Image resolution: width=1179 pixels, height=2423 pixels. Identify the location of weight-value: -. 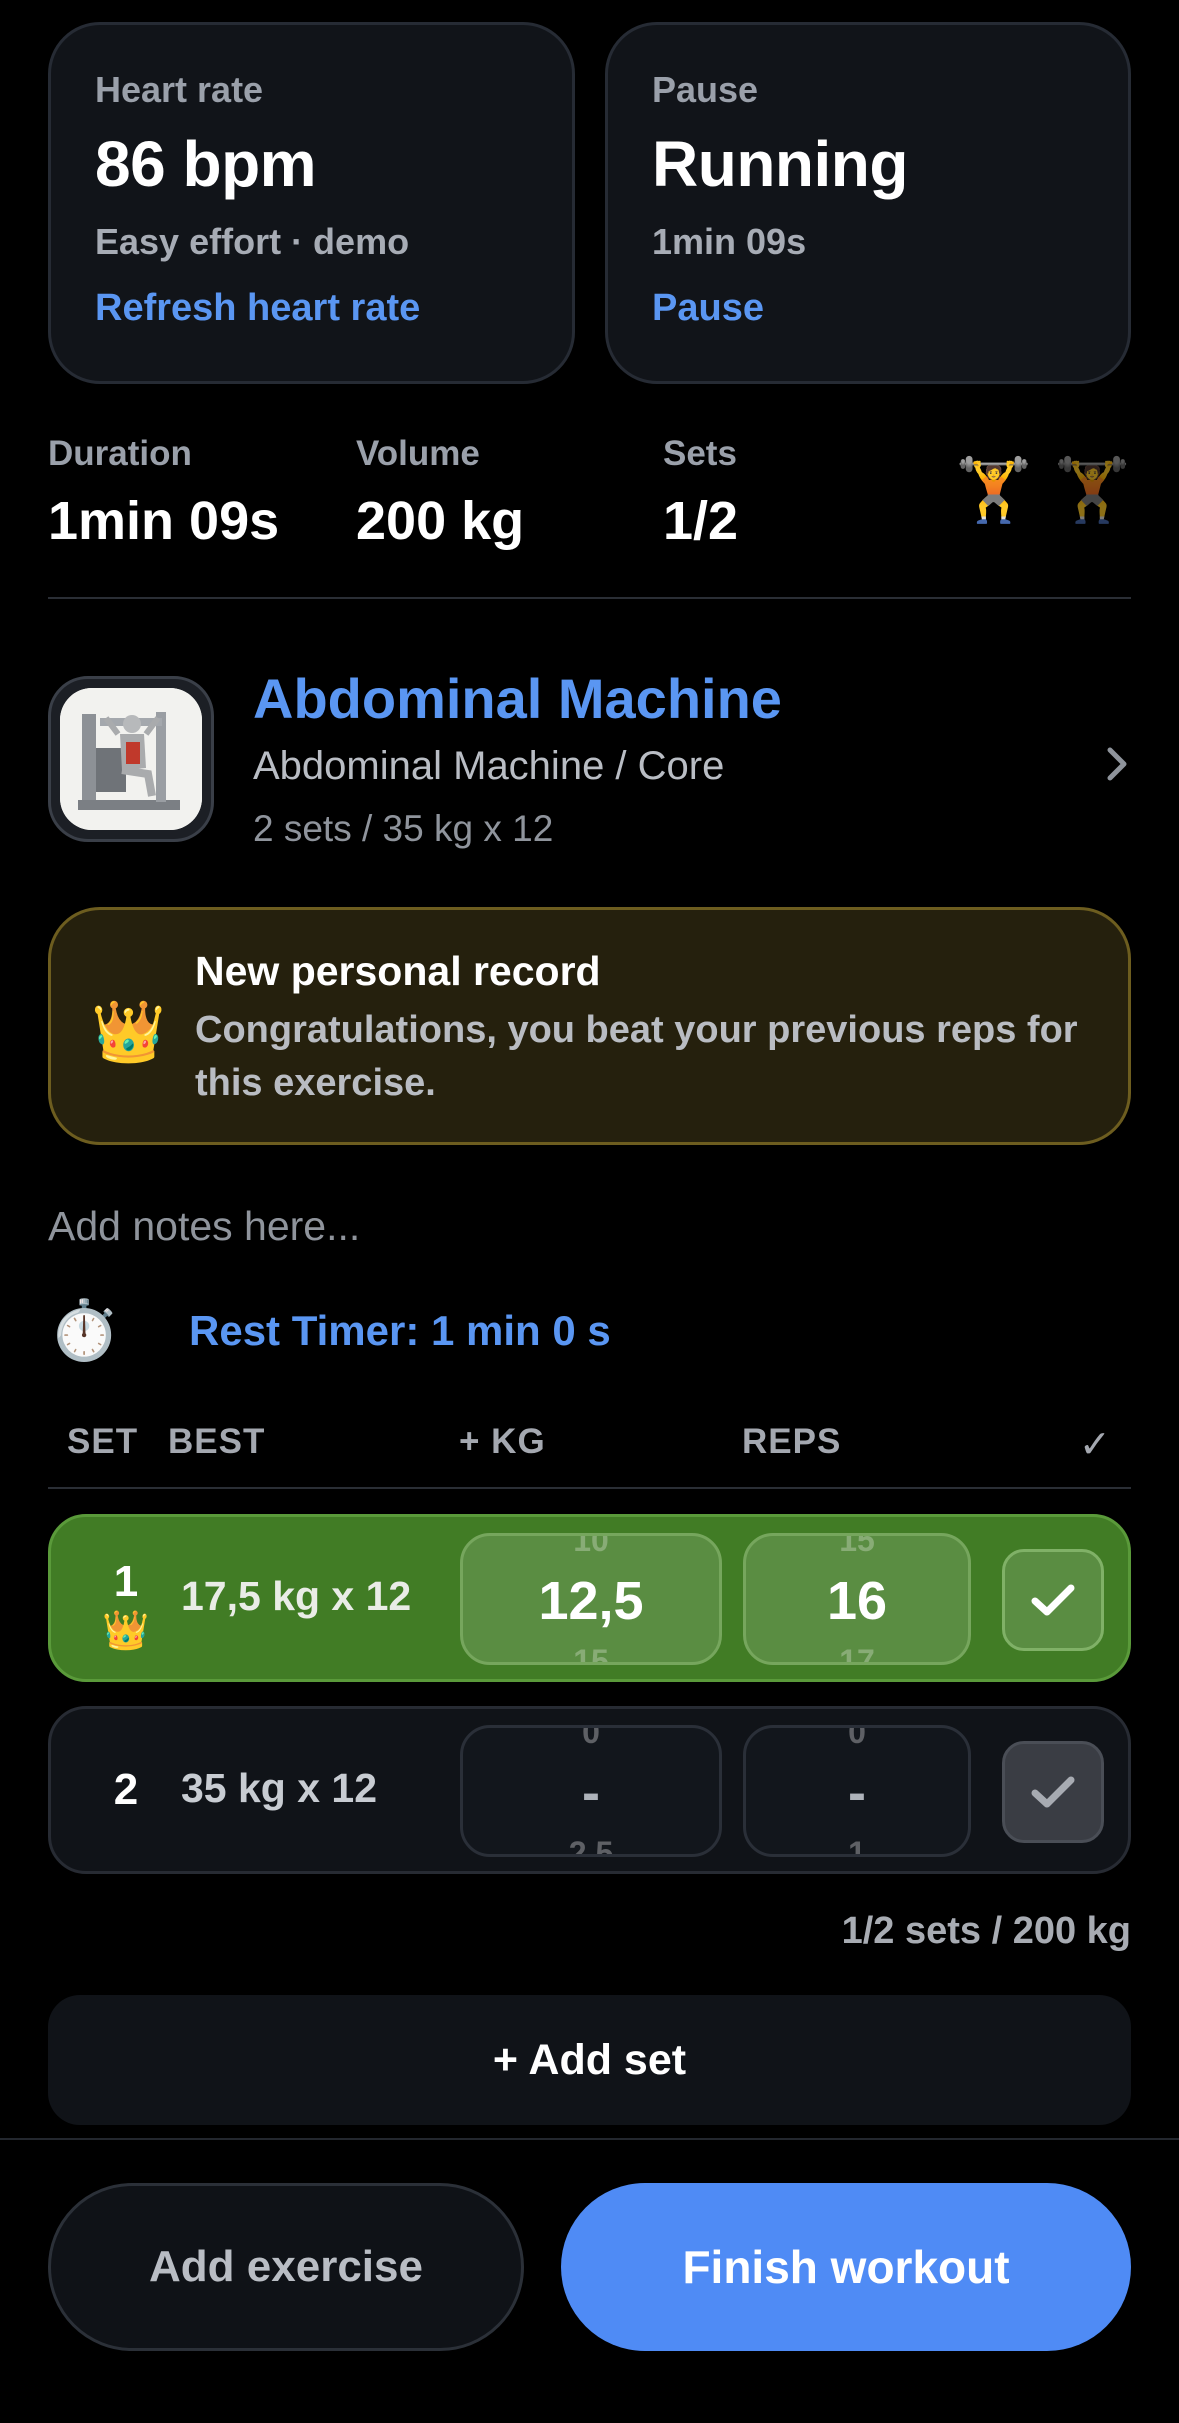
(591, 1793).